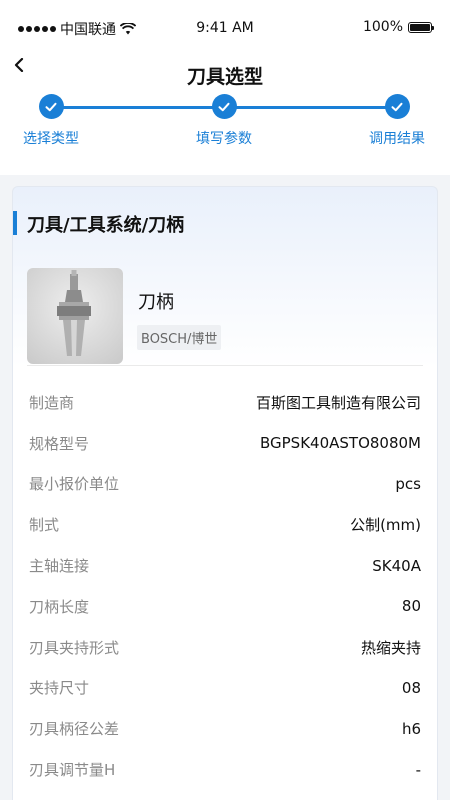  I want to click on brand-badge: BOSCH/博世, so click(179, 337).